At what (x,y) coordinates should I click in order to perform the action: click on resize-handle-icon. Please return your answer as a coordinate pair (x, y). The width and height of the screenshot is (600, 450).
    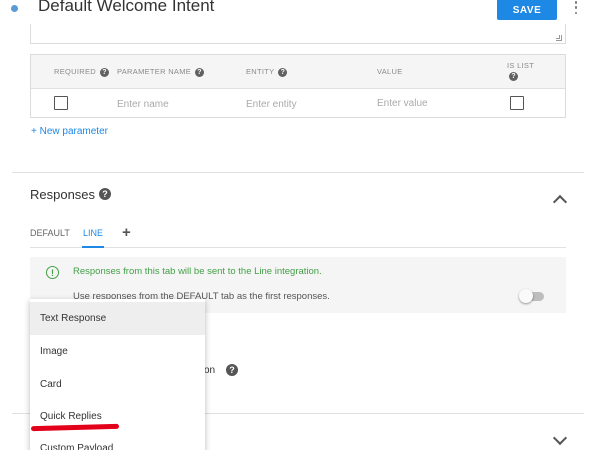
    Looking at the image, I should click on (559, 38).